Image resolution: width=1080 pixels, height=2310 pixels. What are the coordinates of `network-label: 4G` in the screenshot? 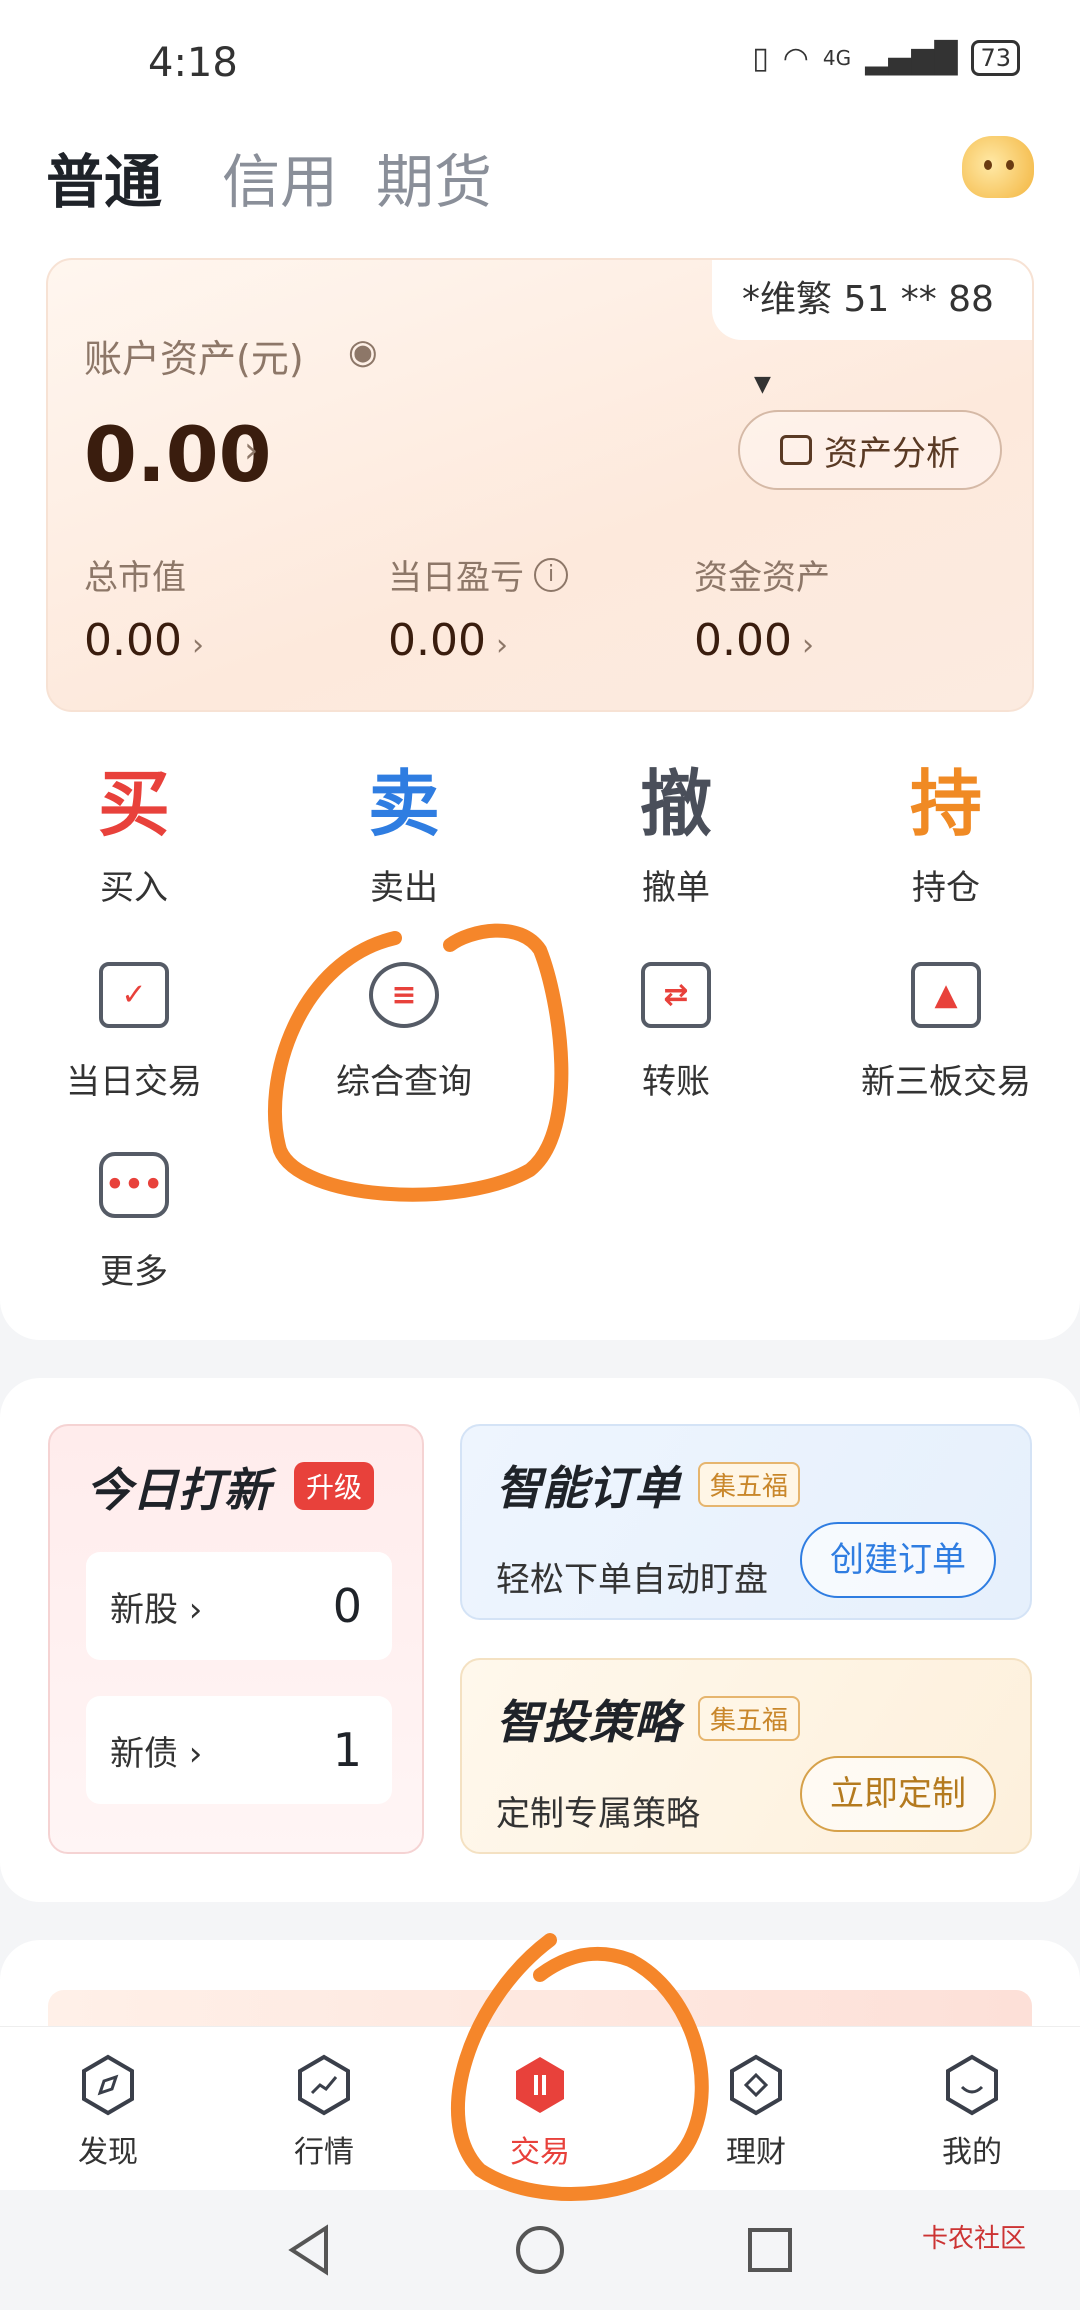 It's located at (837, 58).